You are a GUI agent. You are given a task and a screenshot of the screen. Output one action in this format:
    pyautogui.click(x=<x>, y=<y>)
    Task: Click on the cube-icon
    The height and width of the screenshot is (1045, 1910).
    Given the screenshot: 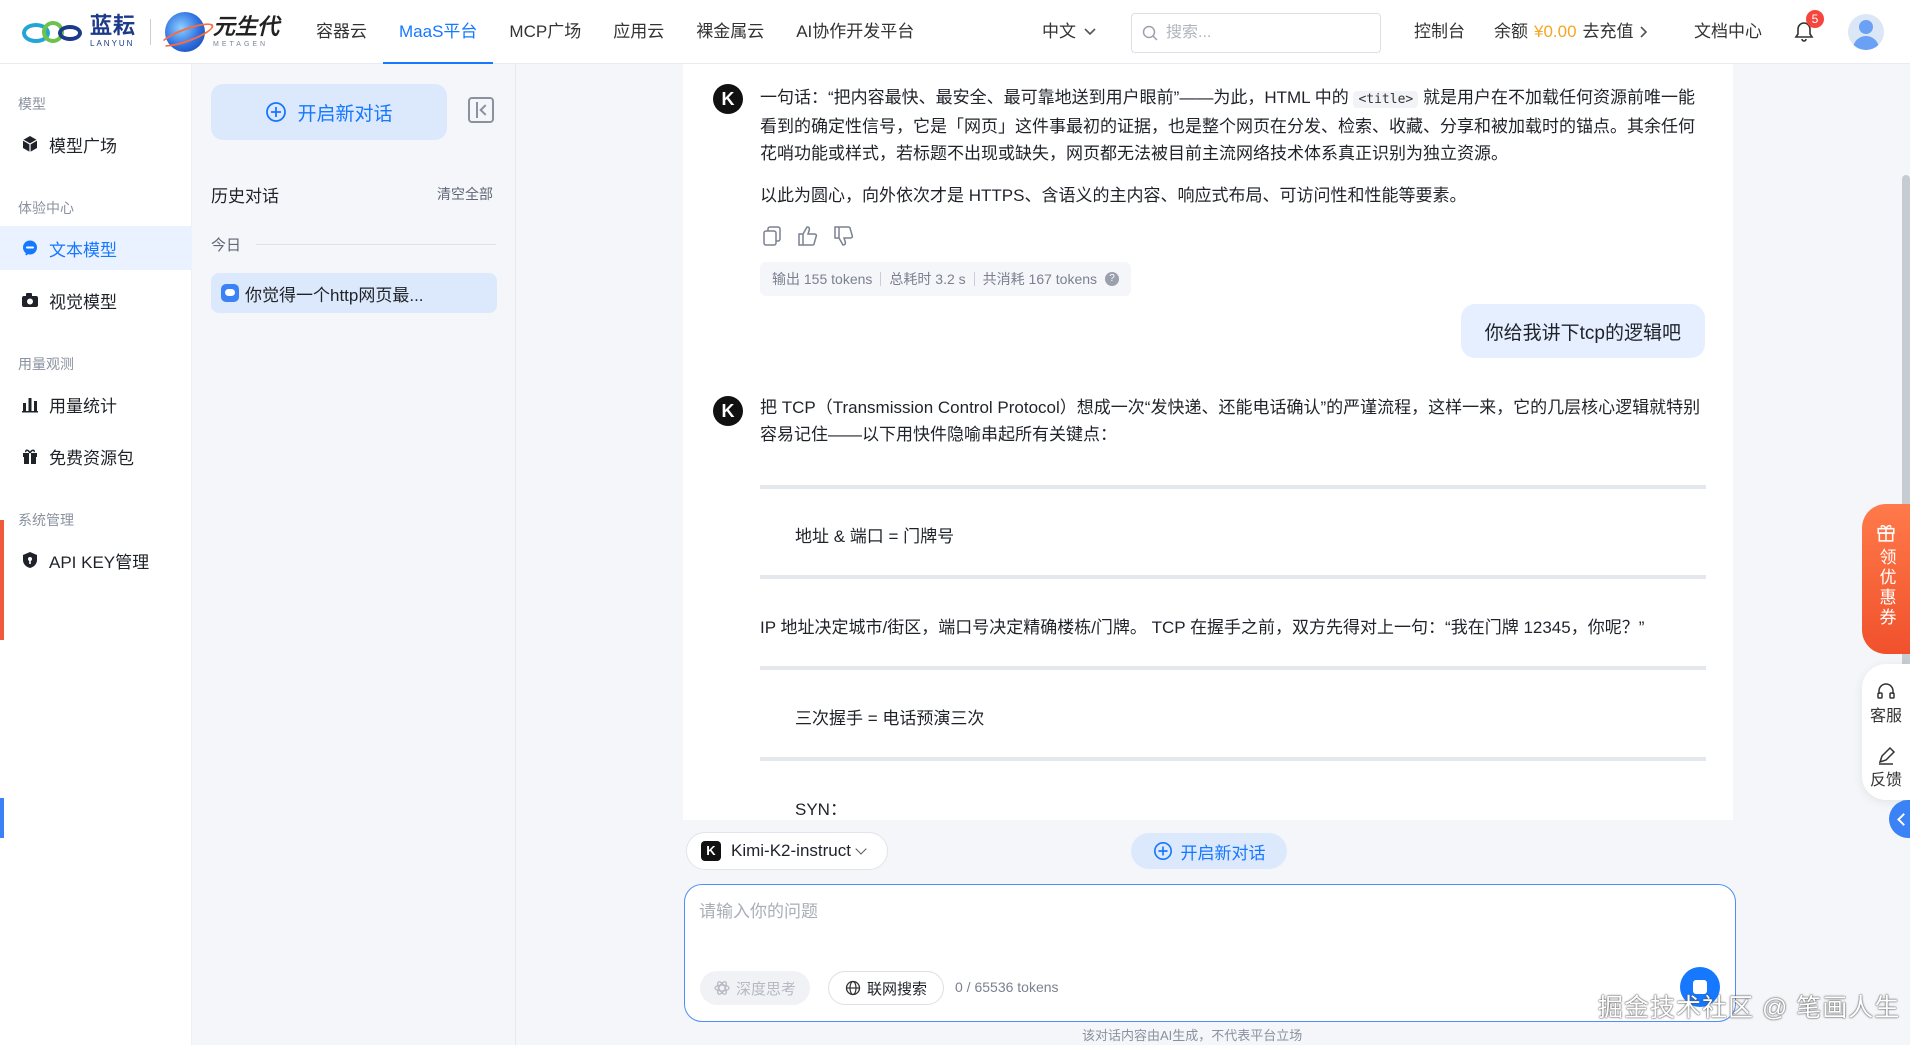 What is the action you would take?
    pyautogui.click(x=30, y=144)
    